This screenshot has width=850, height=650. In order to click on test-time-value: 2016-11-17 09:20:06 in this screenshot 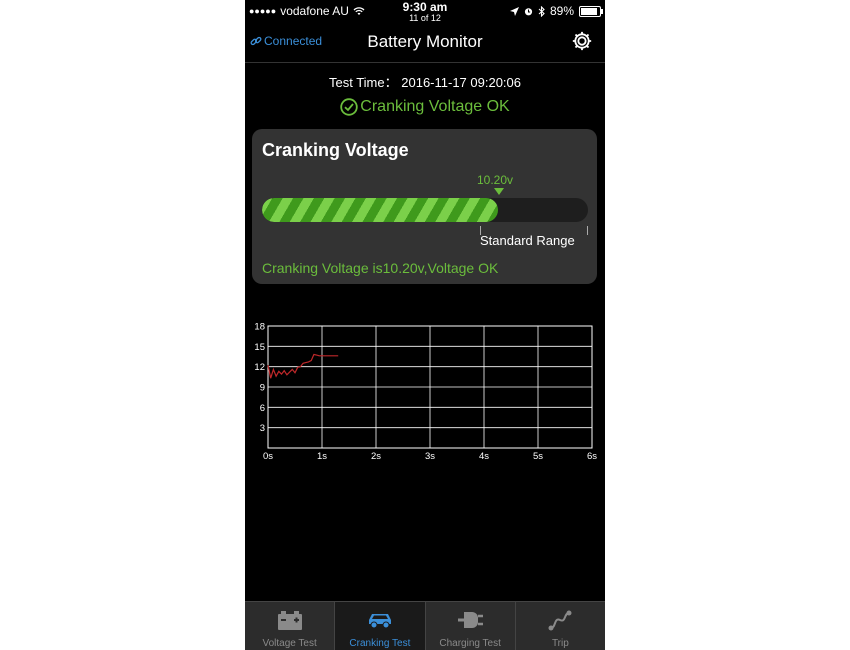, I will do `click(461, 82)`.